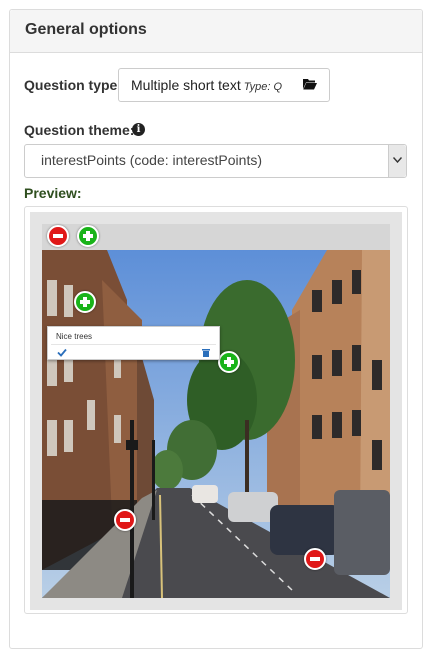 The height and width of the screenshot is (649, 431). Describe the element at coordinates (186, 85) in the screenshot. I see `question-type-value: Multiple short text` at that location.